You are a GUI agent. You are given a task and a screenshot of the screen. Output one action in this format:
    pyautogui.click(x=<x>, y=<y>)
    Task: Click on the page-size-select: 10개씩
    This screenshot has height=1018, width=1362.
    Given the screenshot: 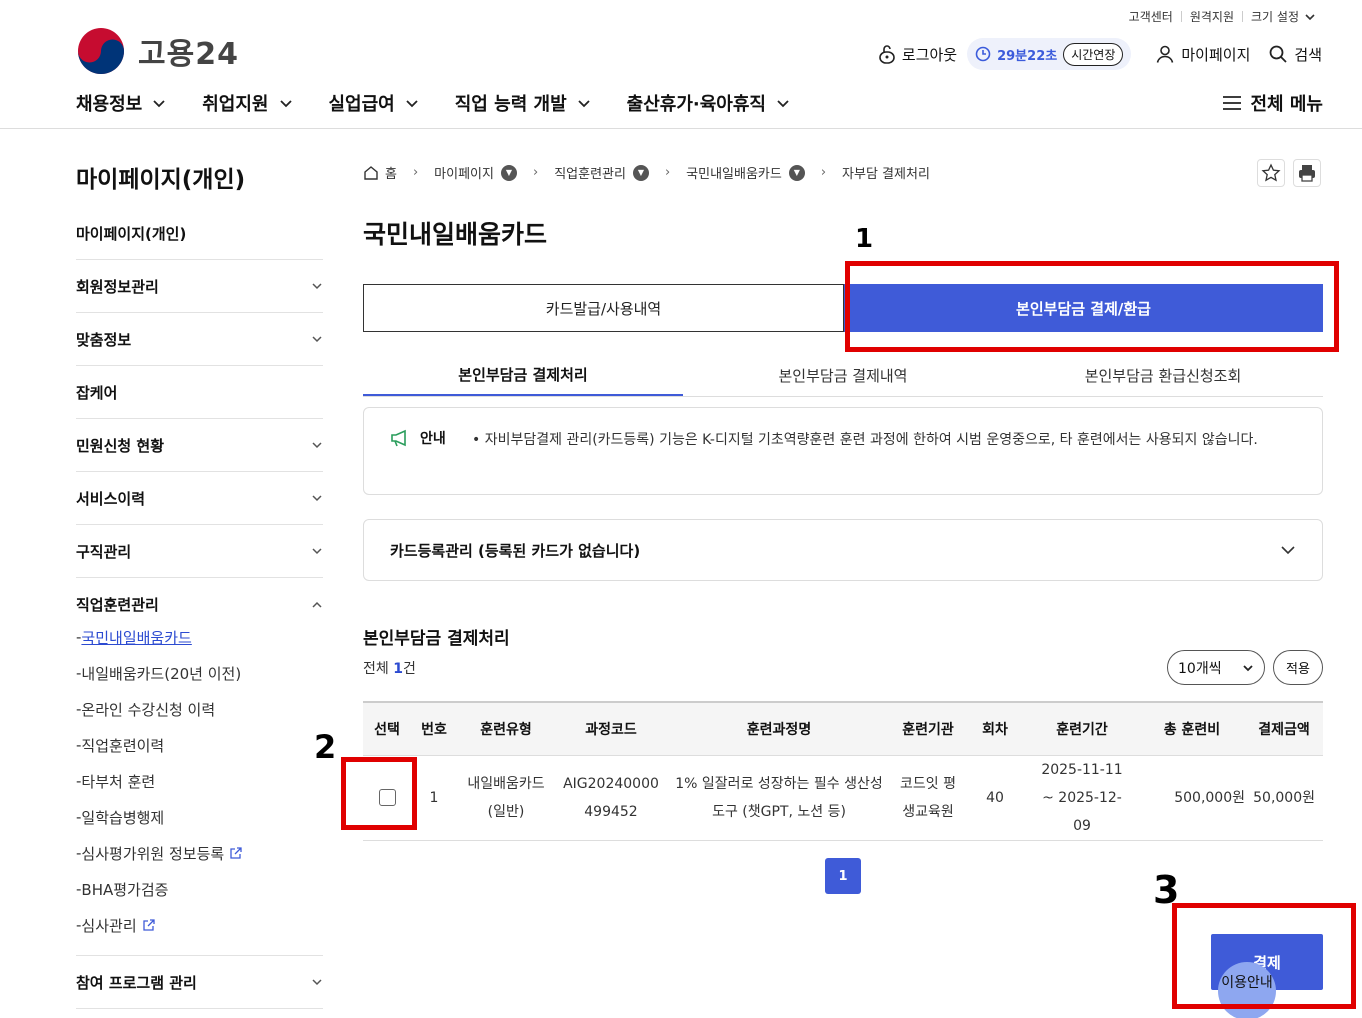 What is the action you would take?
    pyautogui.click(x=1216, y=667)
    